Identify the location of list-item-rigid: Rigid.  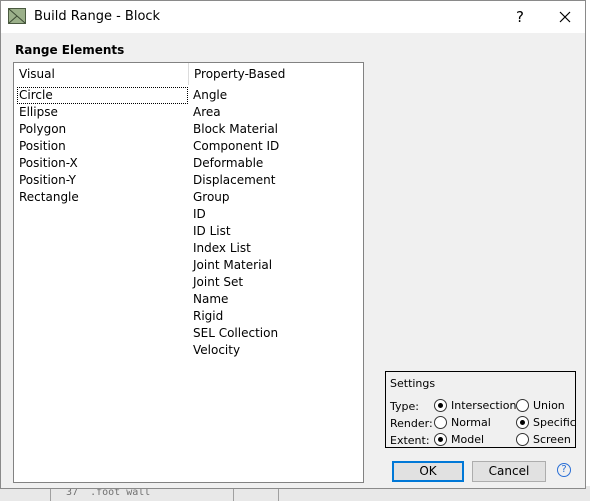
(271, 316).